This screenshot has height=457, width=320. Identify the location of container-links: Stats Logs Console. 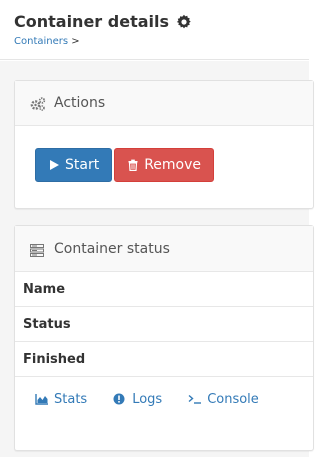
(164, 399).